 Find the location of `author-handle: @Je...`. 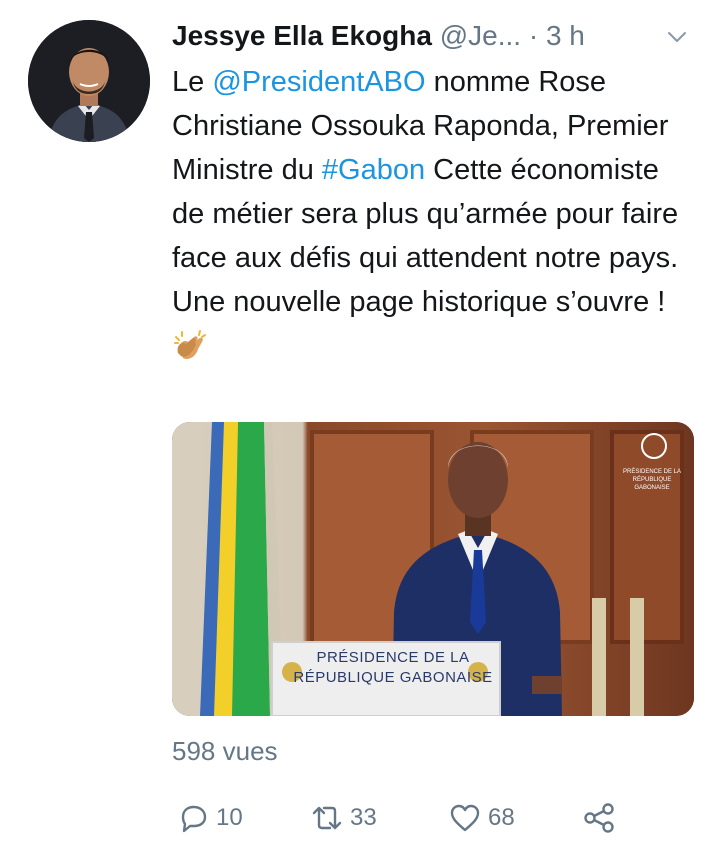

author-handle: @Je... is located at coordinates (480, 35).